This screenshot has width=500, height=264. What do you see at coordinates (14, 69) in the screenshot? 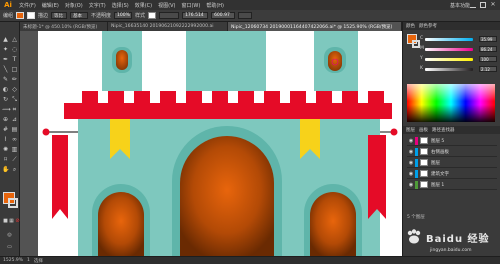
I see `rectangle-tool-icon: □` at bounding box center [14, 69].